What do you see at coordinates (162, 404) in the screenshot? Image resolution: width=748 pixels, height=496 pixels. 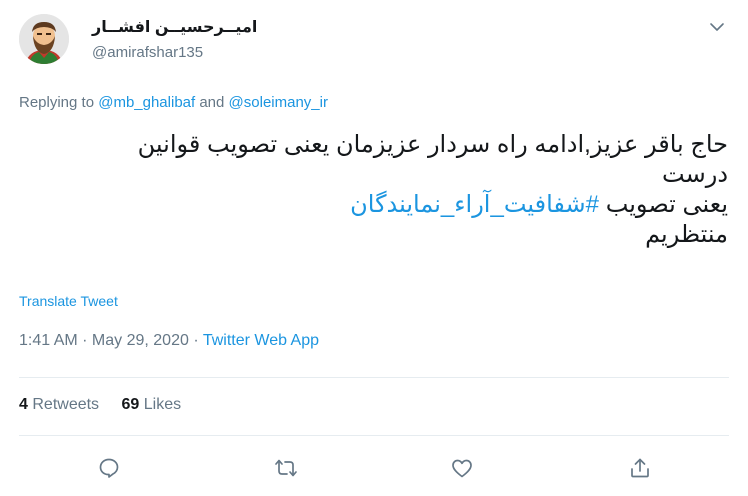 I see `likes-label: Likes` at bounding box center [162, 404].